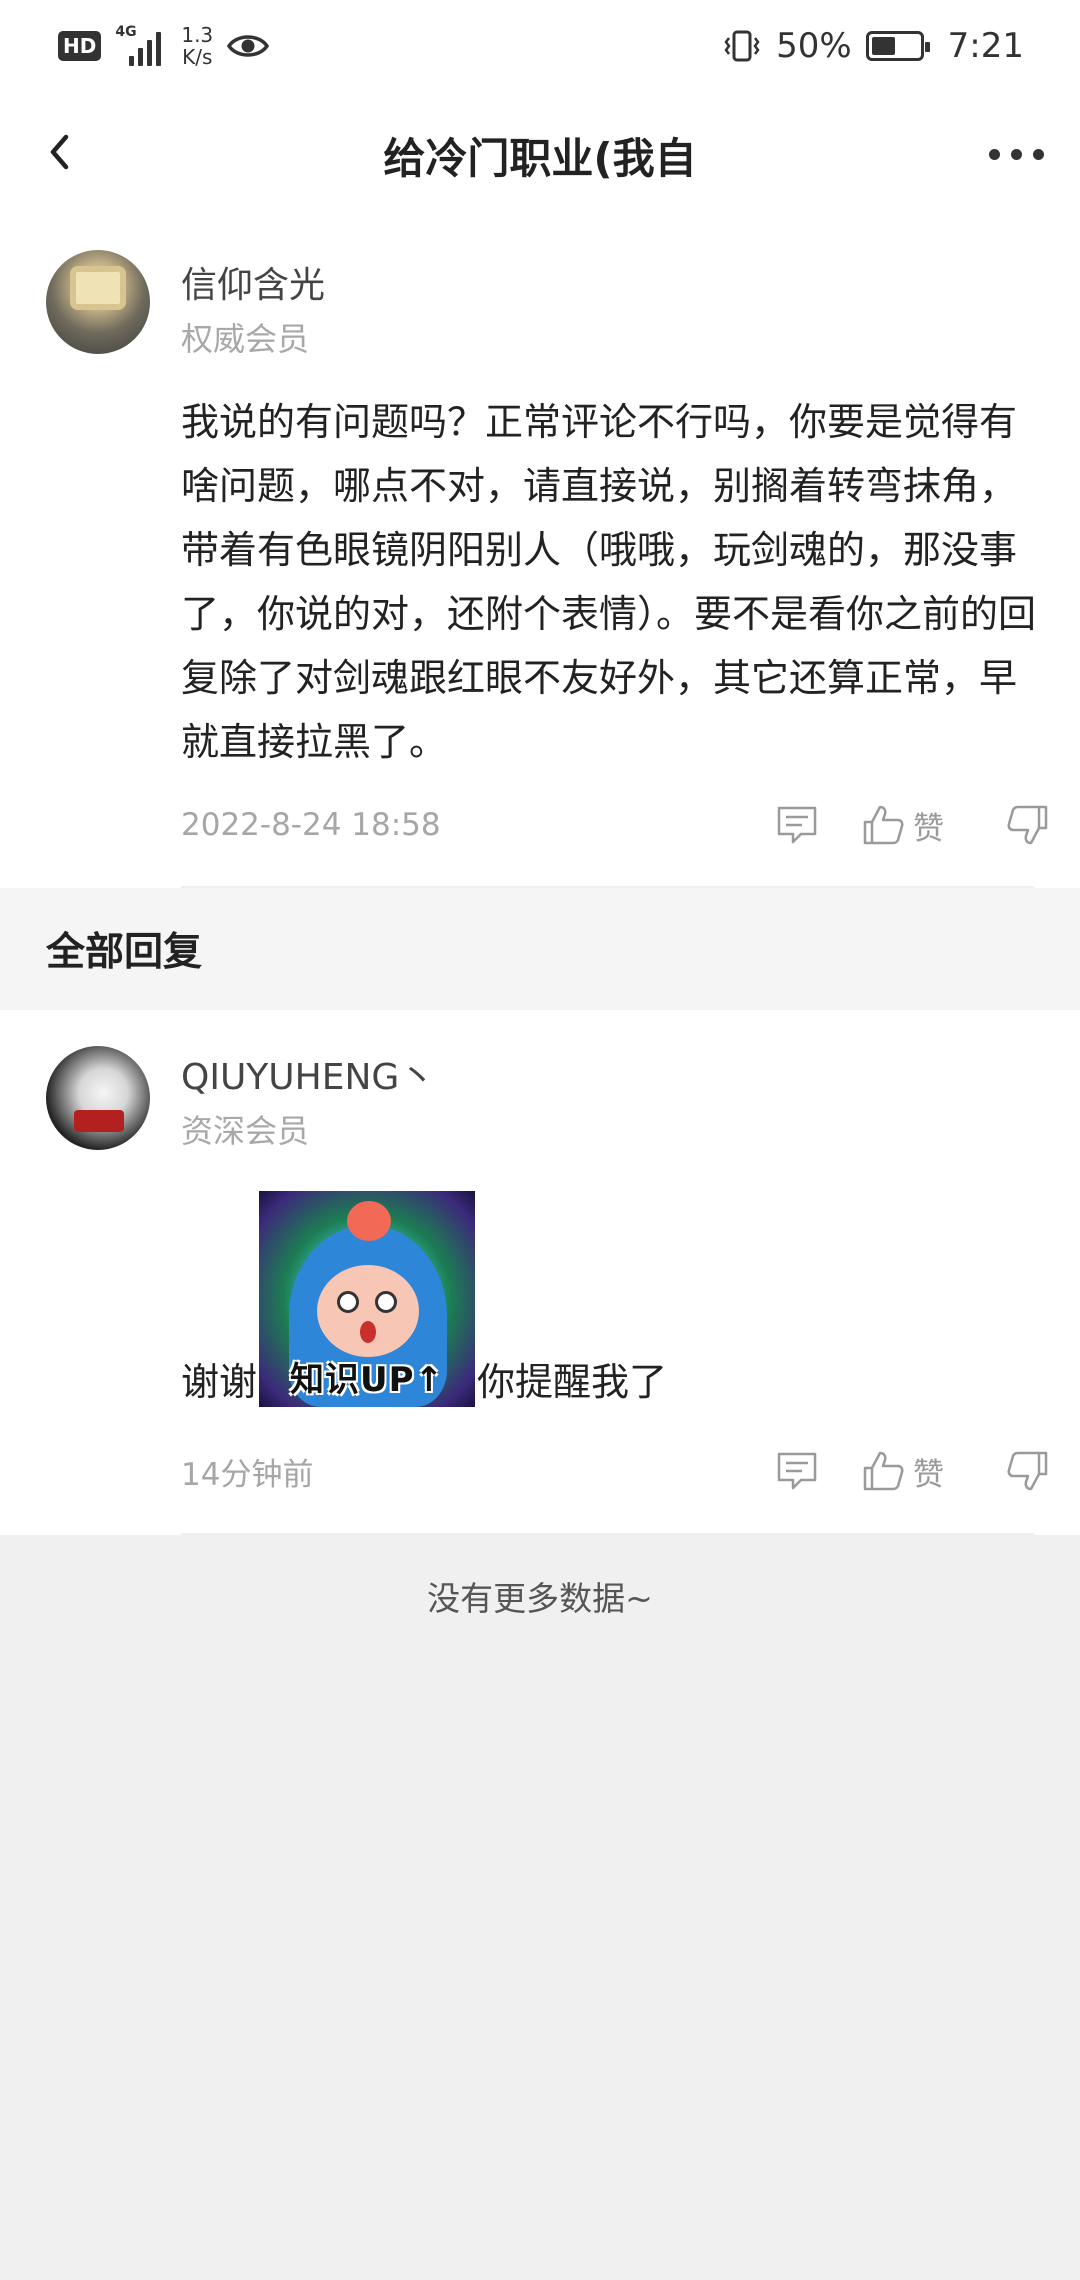 This screenshot has width=1080, height=2280. What do you see at coordinates (141, 45) in the screenshot?
I see `signal-icon: 4G` at bounding box center [141, 45].